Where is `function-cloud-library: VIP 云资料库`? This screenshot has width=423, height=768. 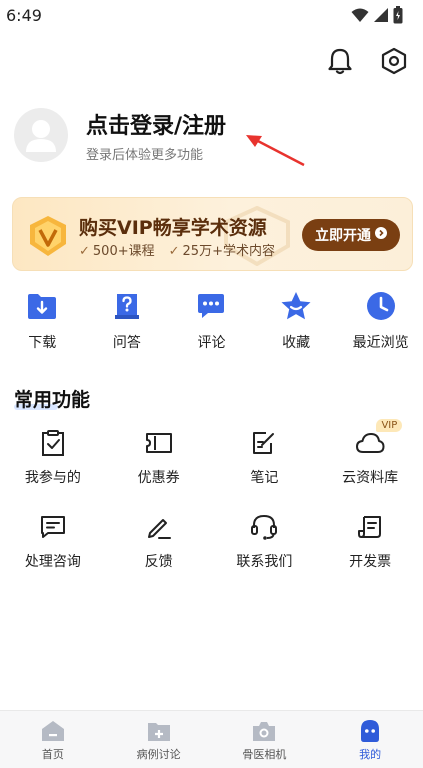 function-cloud-library: VIP 云资料库 is located at coordinates (370, 464).